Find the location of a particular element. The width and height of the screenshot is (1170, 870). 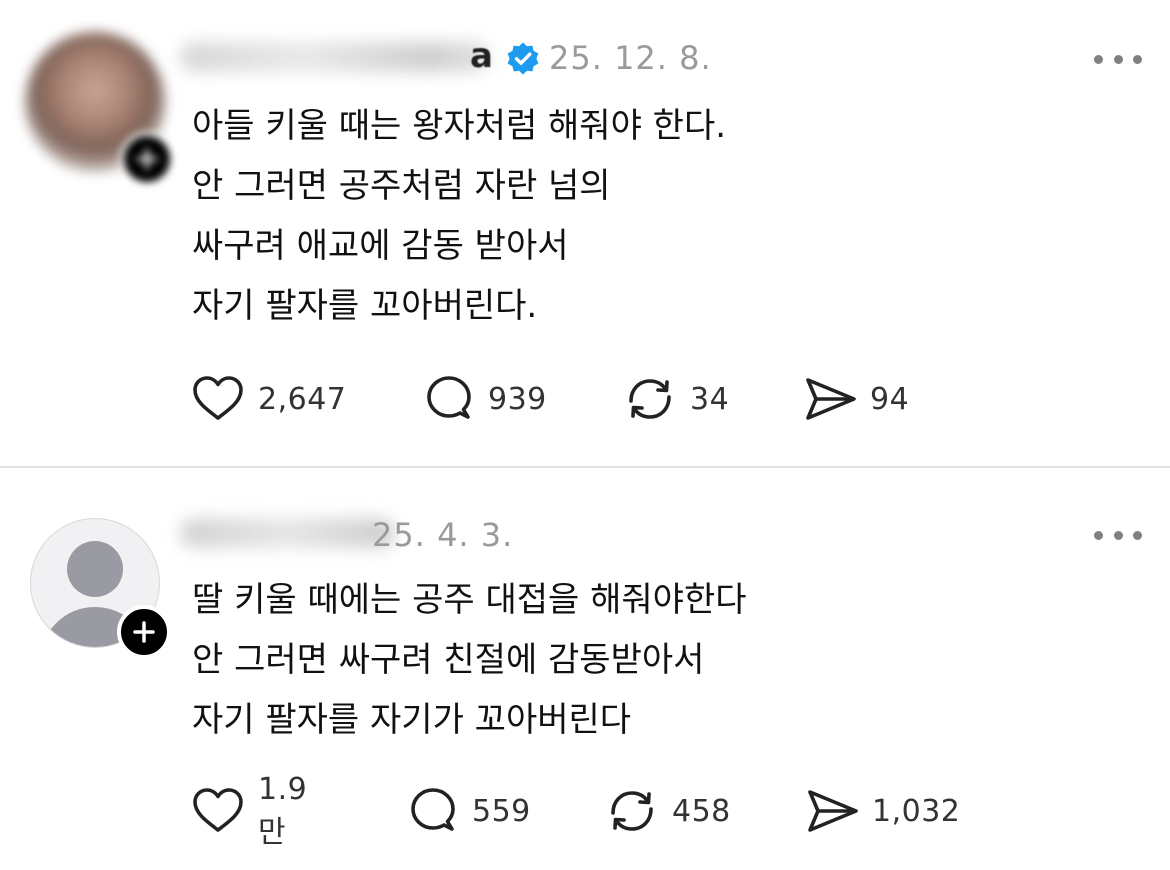

post-line: 딸 키울 때에는 공주 대접을 해줘야한다 is located at coordinates (469, 600).